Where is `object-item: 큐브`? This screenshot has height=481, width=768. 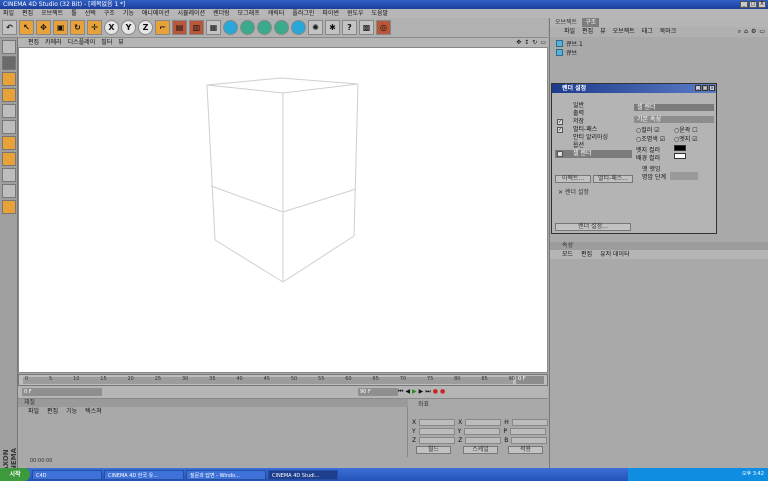
object-item: 큐브 is located at coordinates (566, 52).